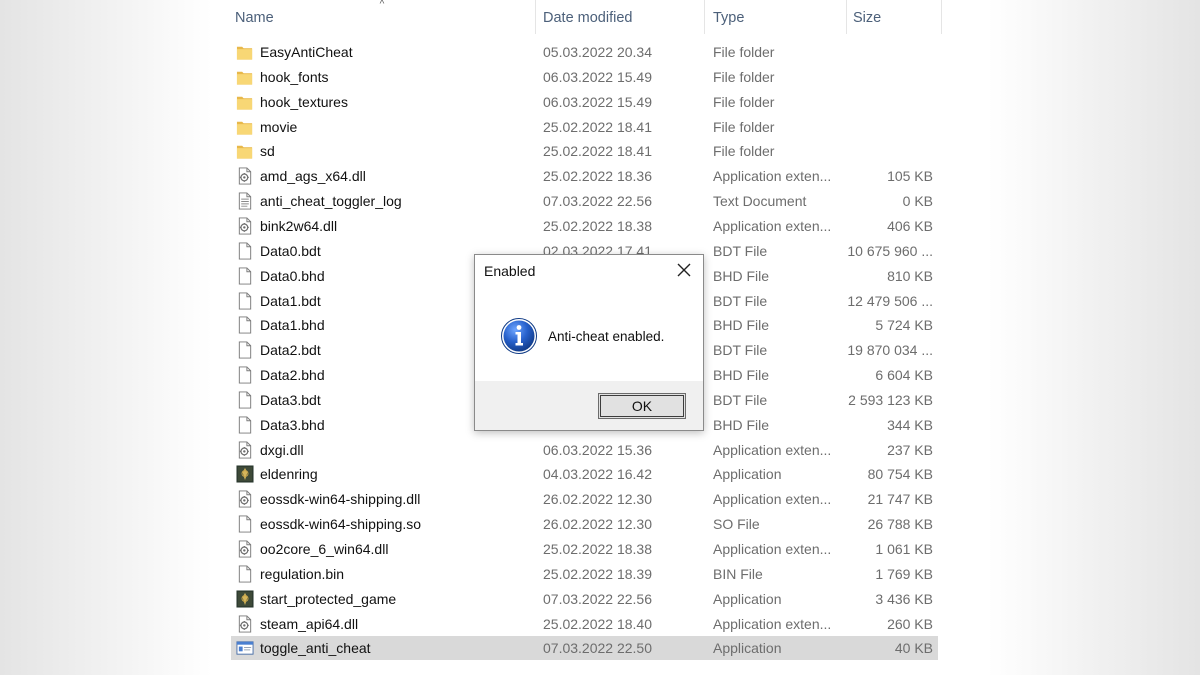 This screenshot has width=1200, height=675. What do you see at coordinates (341, 524) in the screenshot?
I see `file-name: eossdk-win64-shipping.so` at bounding box center [341, 524].